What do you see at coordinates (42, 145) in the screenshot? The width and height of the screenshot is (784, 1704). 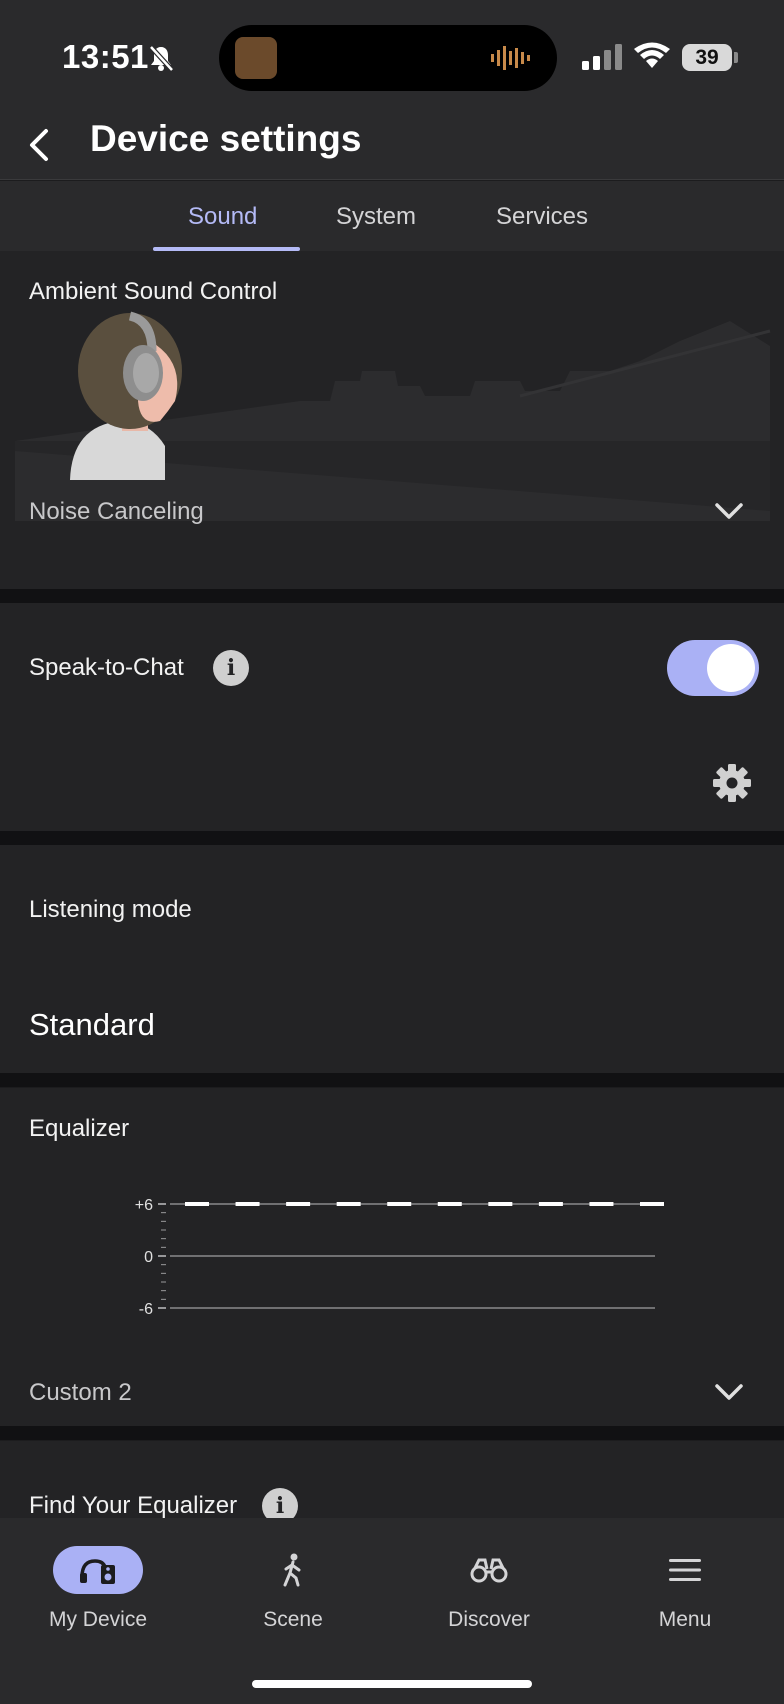 I see `back-arrow-icon` at bounding box center [42, 145].